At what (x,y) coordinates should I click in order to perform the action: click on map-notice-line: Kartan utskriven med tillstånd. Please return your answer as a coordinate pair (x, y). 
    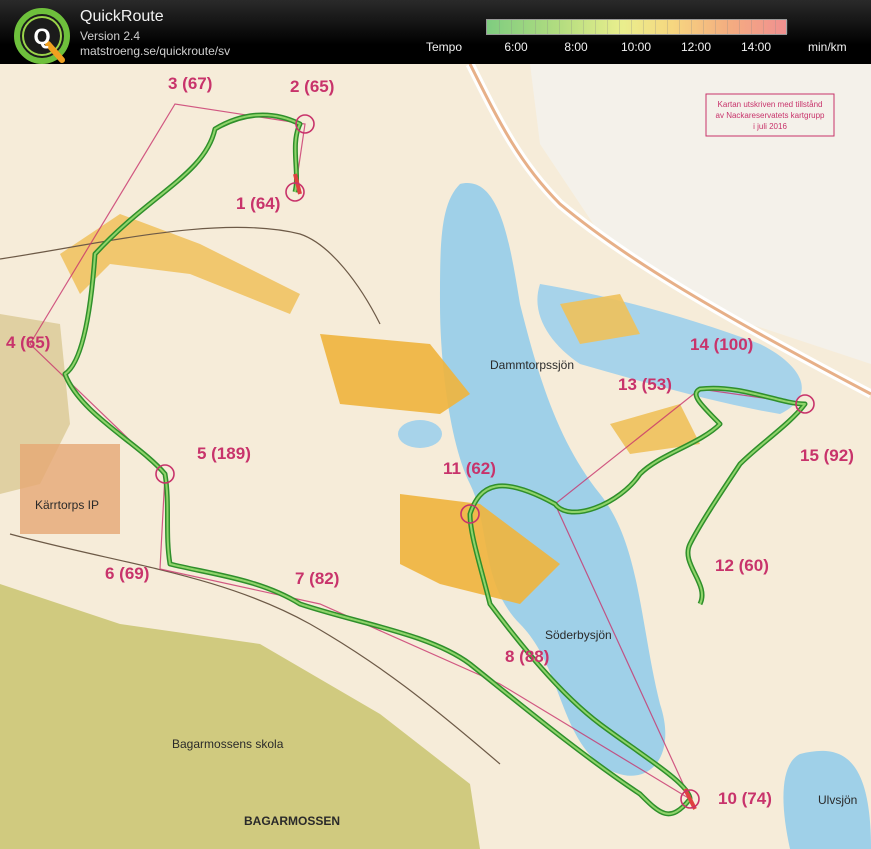
    Looking at the image, I should click on (770, 104).